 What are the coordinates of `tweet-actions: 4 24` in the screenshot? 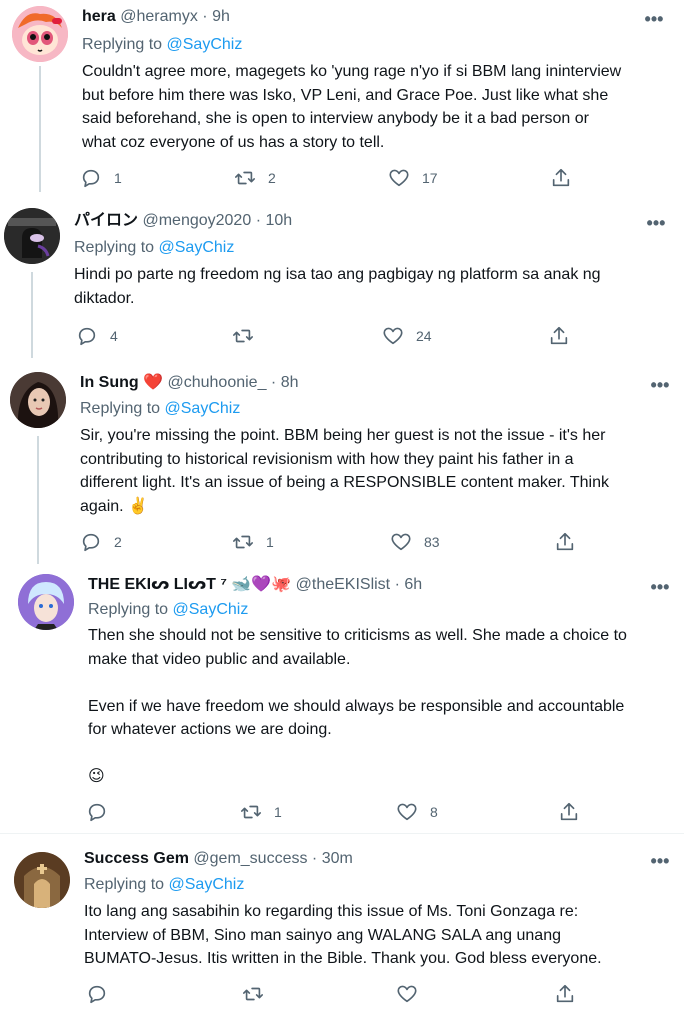 It's located at (366, 336).